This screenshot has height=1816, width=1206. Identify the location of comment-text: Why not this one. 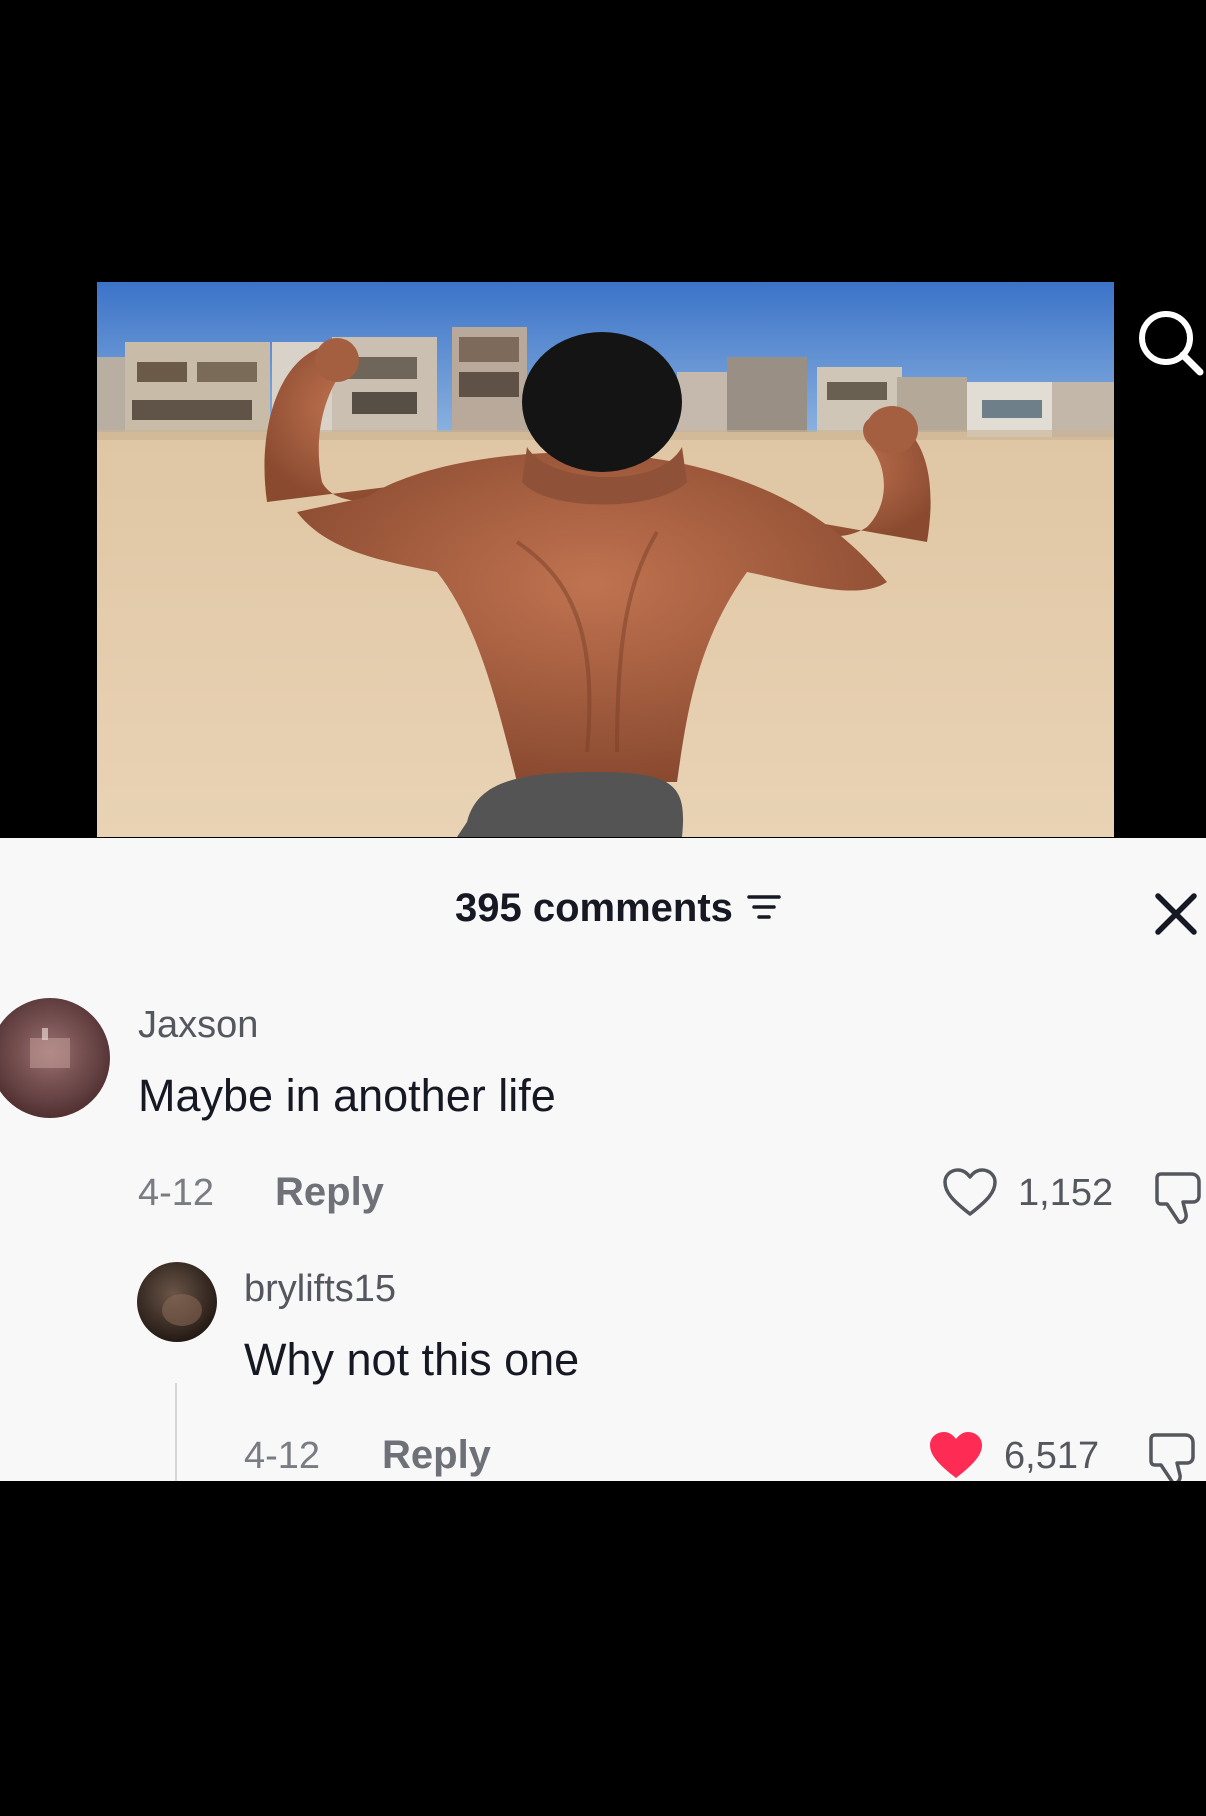
(412, 1359).